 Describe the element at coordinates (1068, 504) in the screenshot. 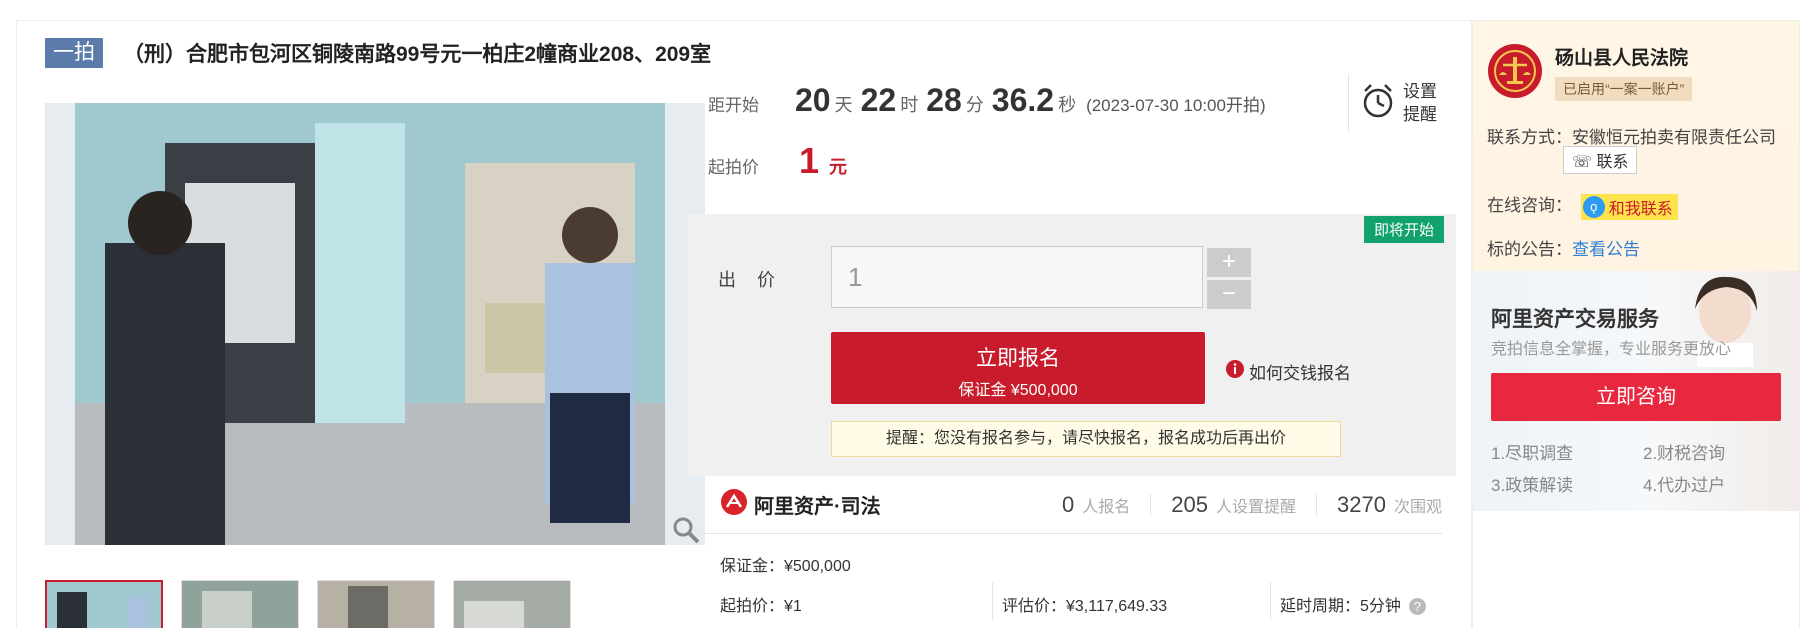

I see `signup-count: 0` at that location.